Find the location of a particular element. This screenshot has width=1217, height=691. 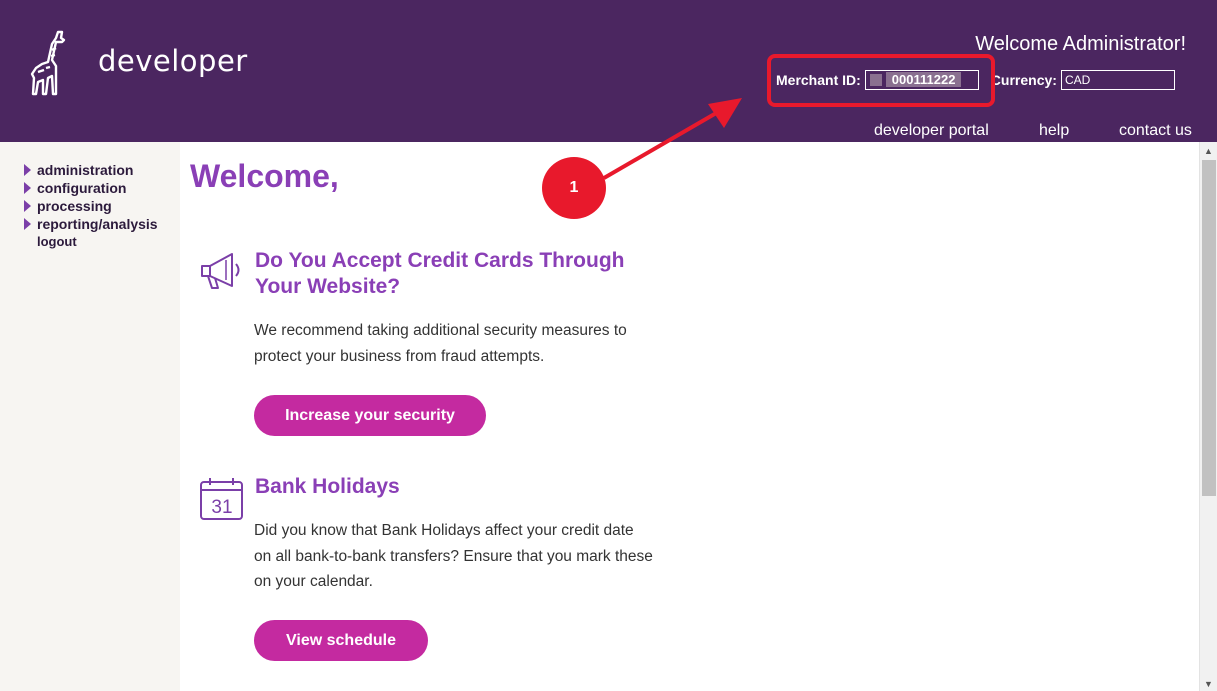

developer-logo: developer is located at coordinates (137, 65).